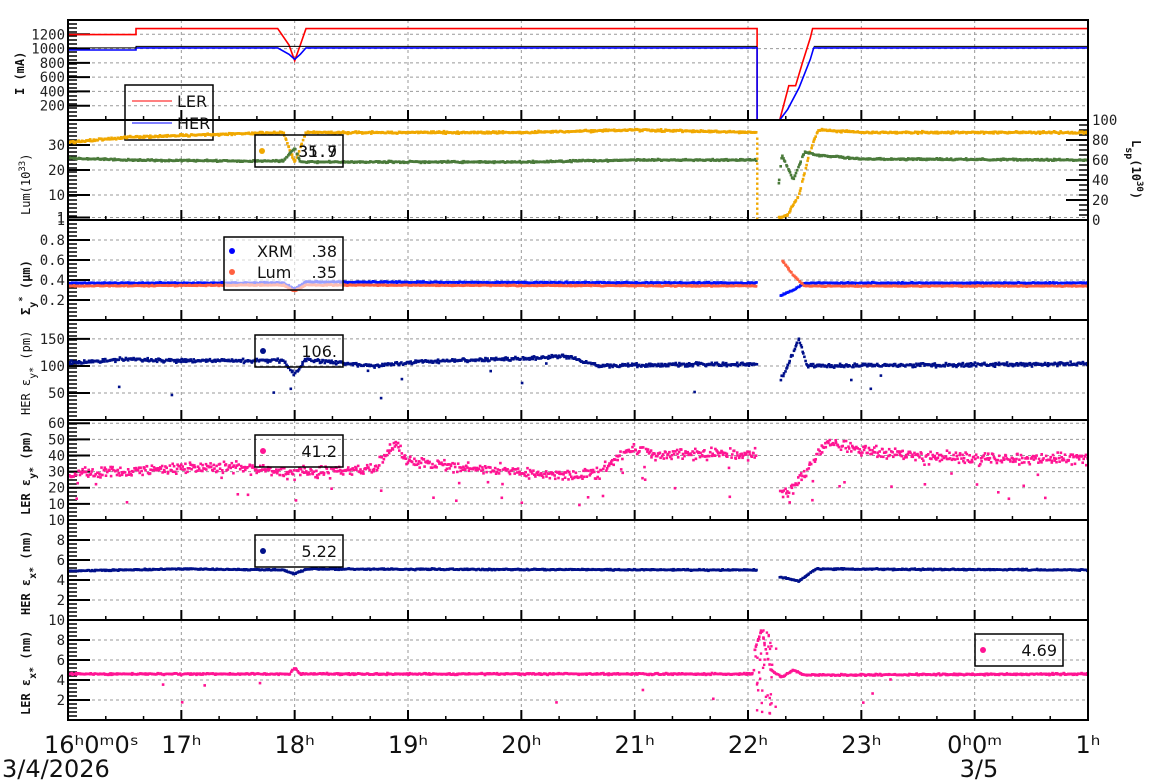 This screenshot has height=782, width=1160. What do you see at coordinates (29, 373) in the screenshot?
I see `y-axis-label: HER εy* (pm)` at bounding box center [29, 373].